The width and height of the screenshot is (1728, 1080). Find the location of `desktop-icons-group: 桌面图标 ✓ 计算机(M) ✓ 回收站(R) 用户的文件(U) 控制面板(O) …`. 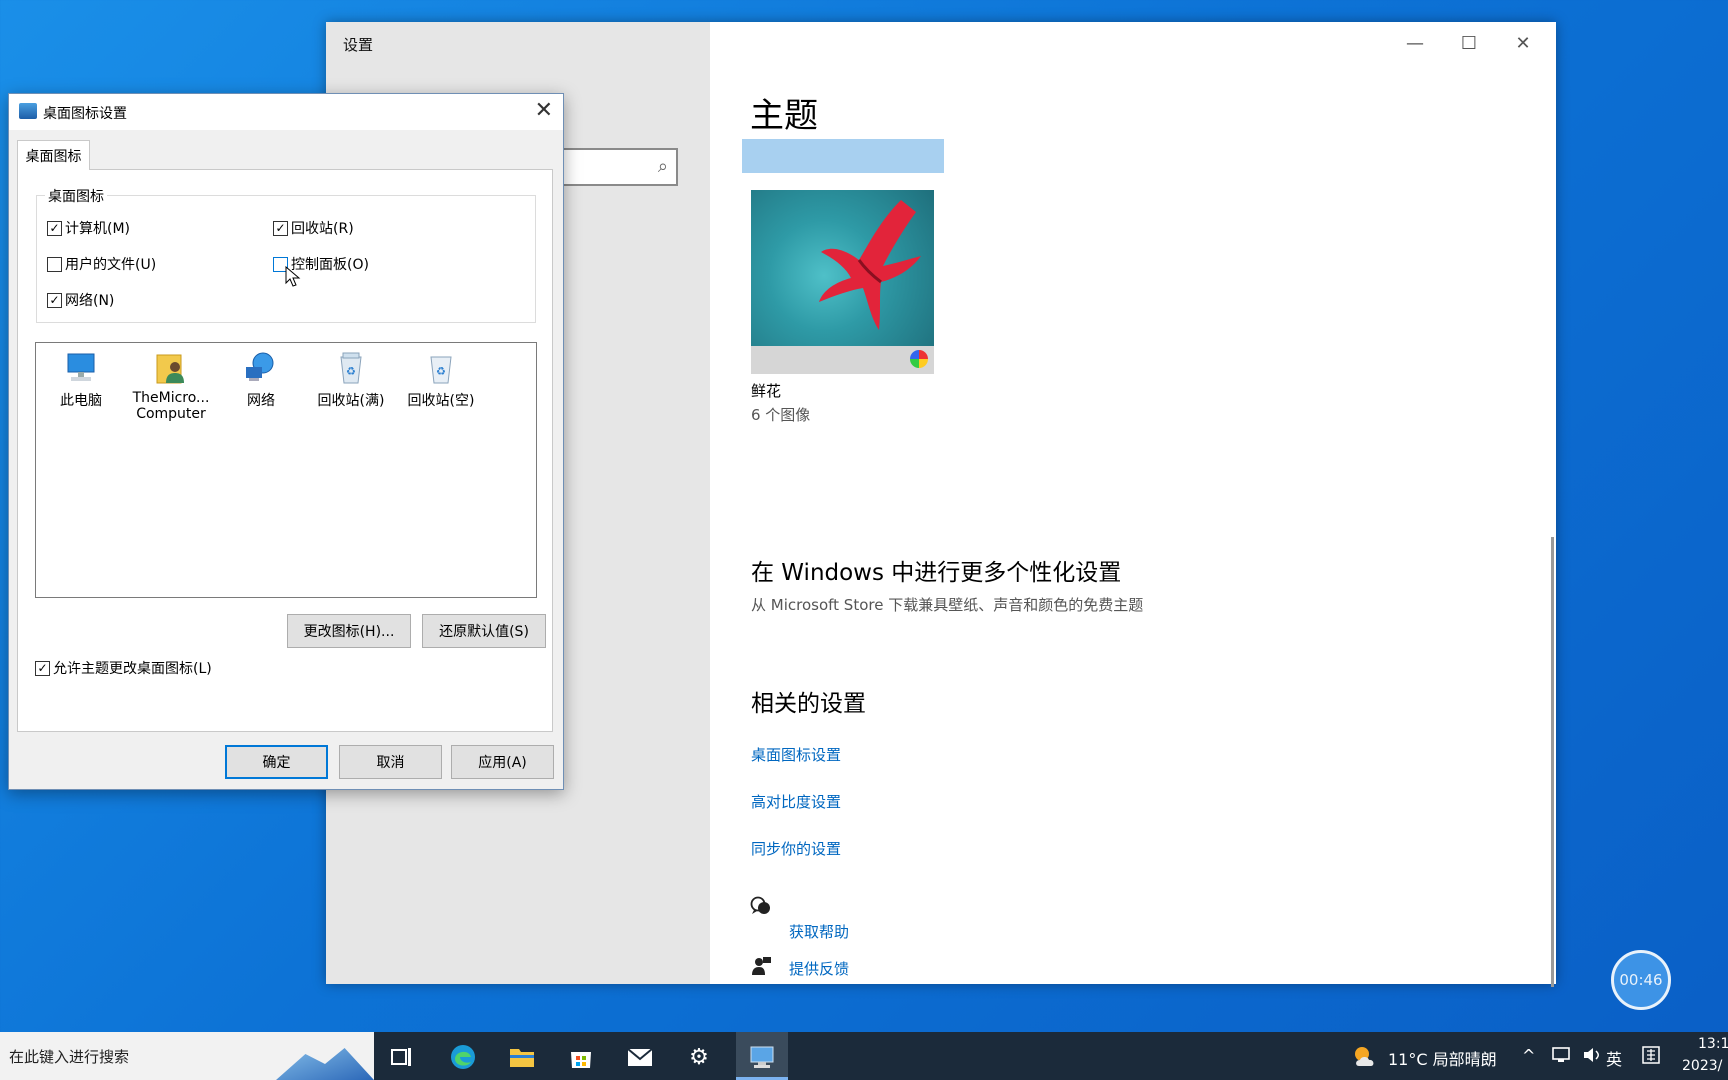

desktop-icons-group: 桌面图标 ✓ 计算机(M) ✓ 回收站(R) 用户的文件(U) 控制面板(O) … is located at coordinates (286, 254).